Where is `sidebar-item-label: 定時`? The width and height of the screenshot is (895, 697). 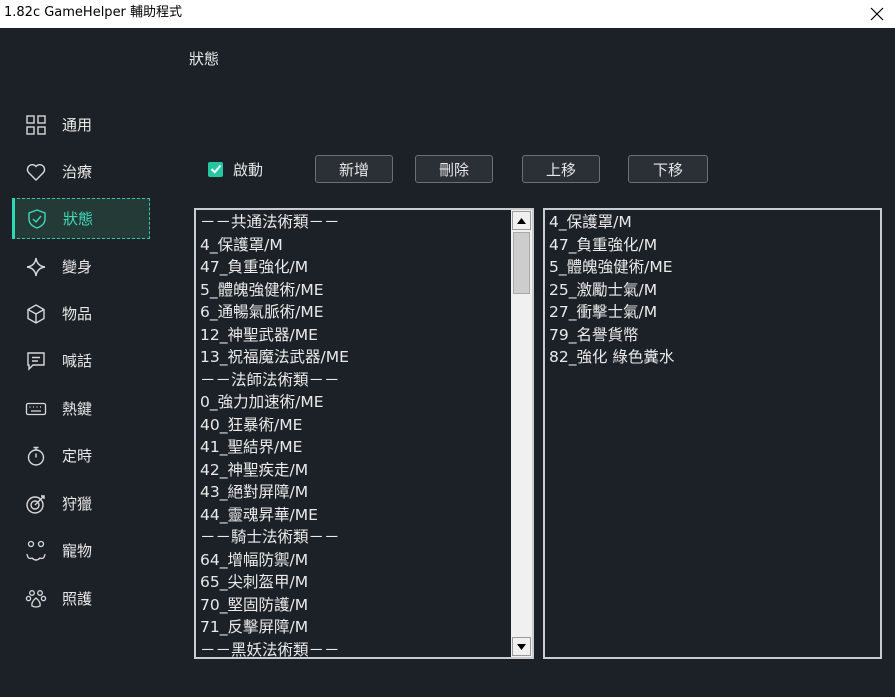 sidebar-item-label: 定時 is located at coordinates (77, 456).